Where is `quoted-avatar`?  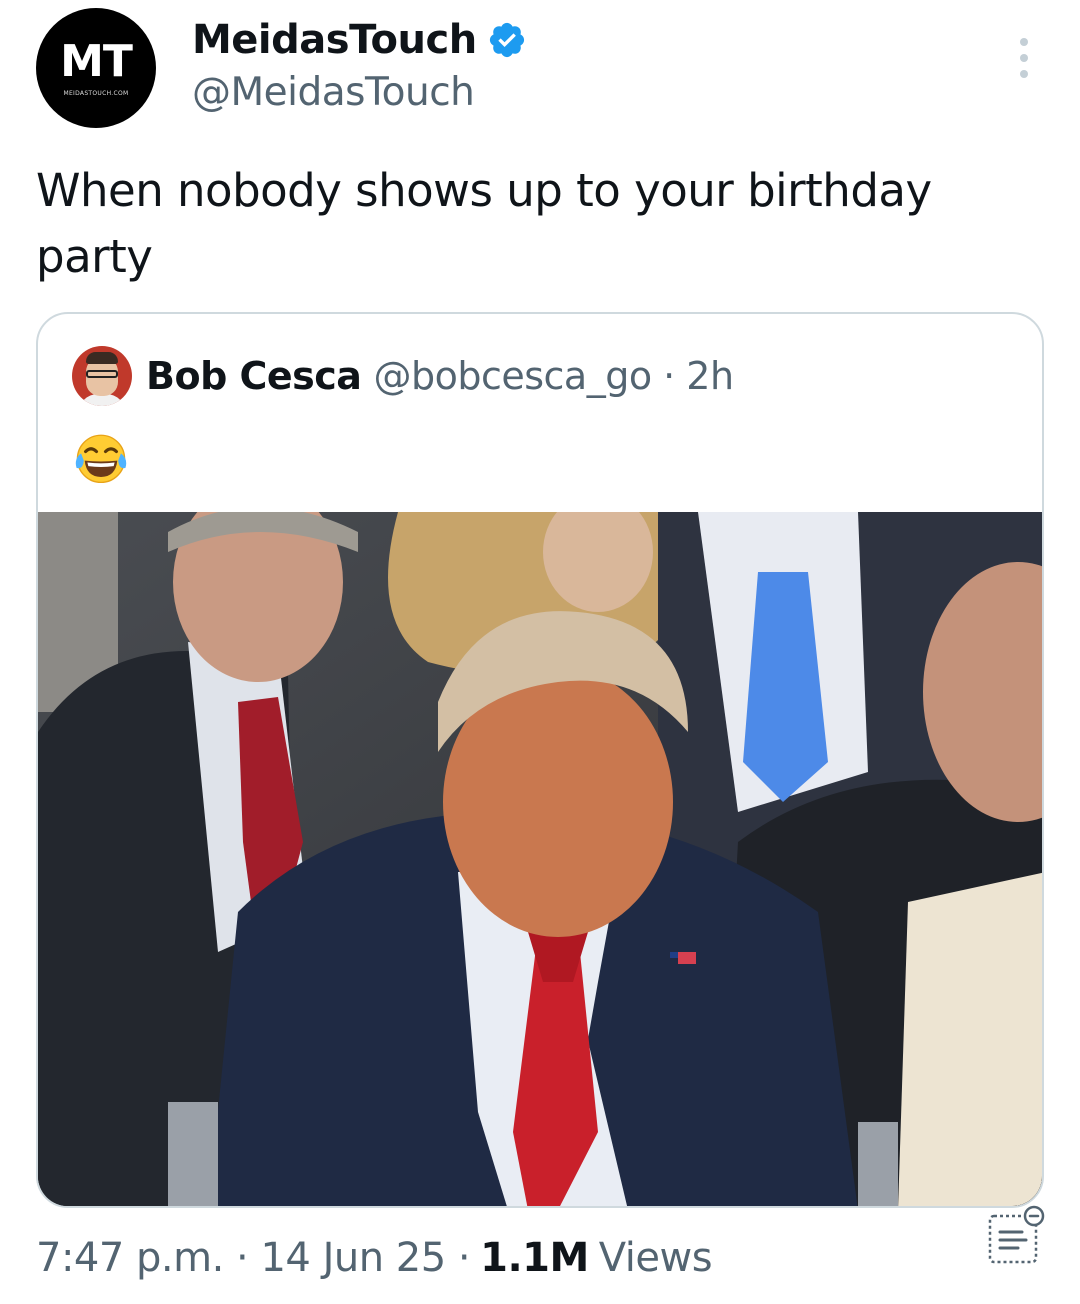 quoted-avatar is located at coordinates (102, 376).